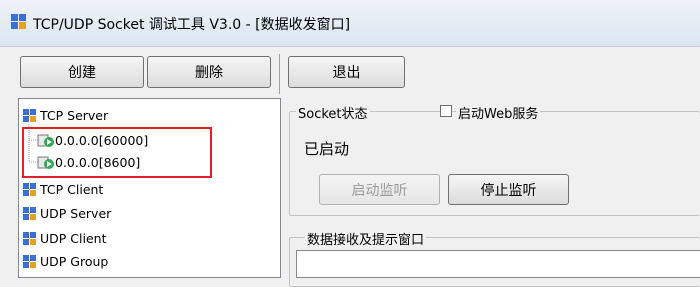 This screenshot has width=700, height=287. I want to click on socket-status-legend: Socket状态, so click(333, 112).